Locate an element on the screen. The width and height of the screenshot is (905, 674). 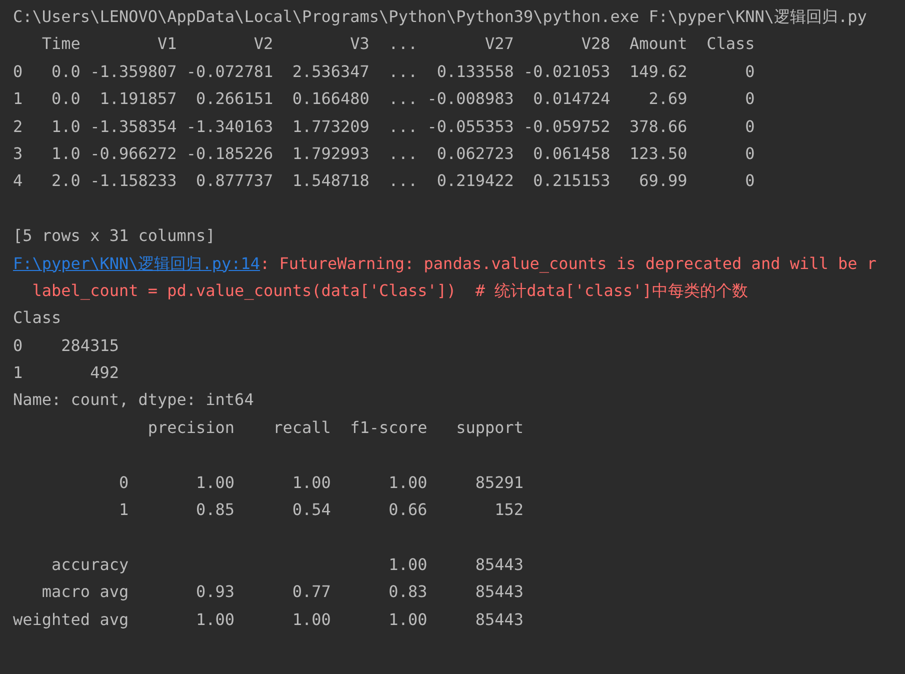
file-link: F:\pyper\KNN\逻辑回归.py:14 is located at coordinates (136, 263).